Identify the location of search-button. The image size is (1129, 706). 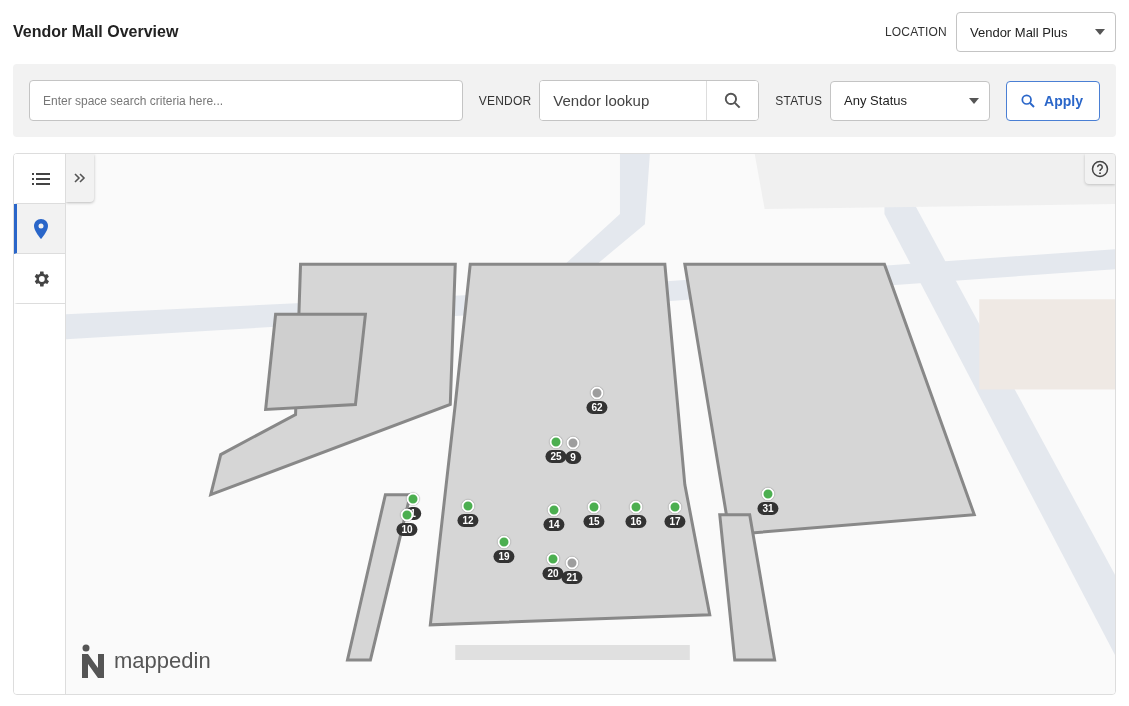
(732, 100).